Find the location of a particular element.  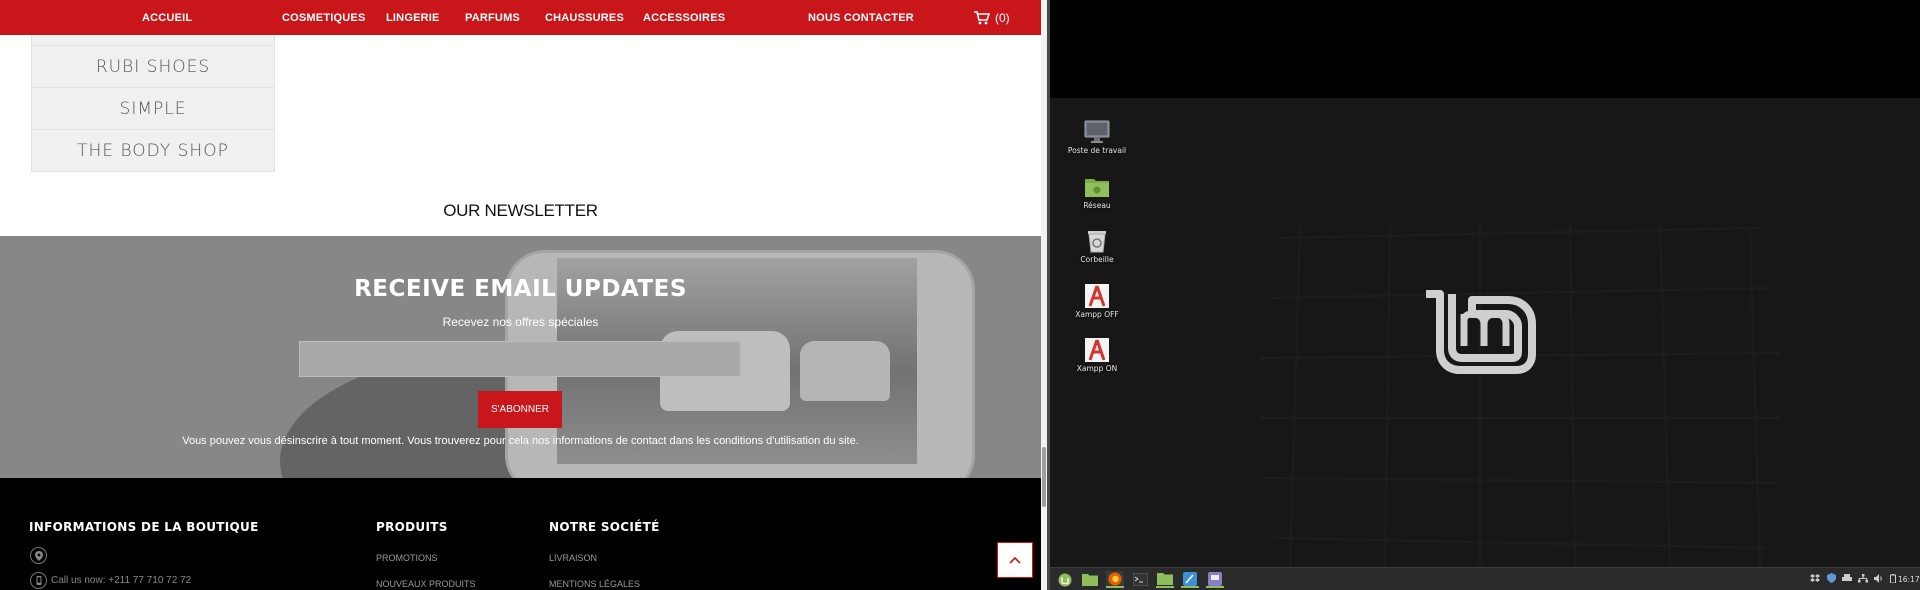

terminal-icon is located at coordinates (1140, 579).